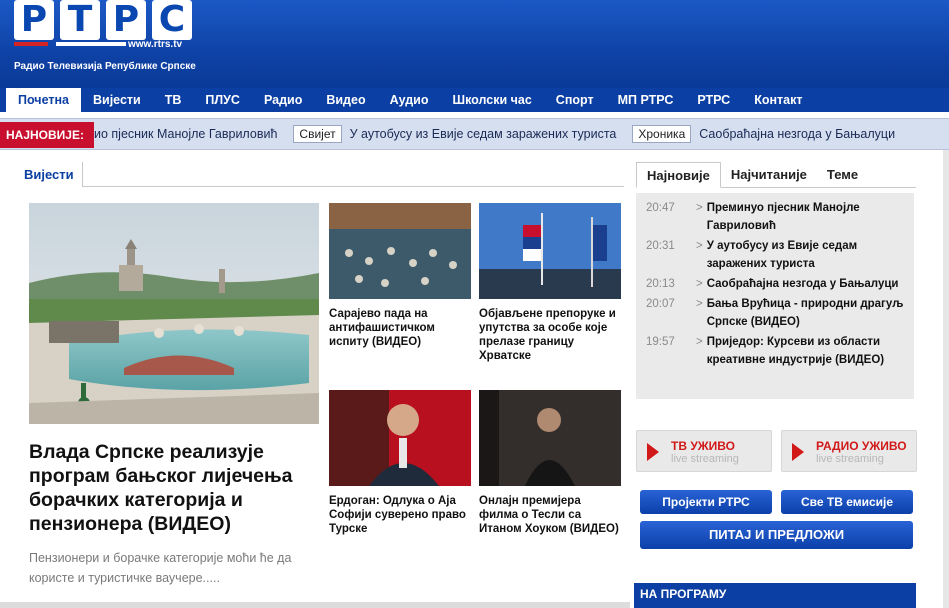 This screenshot has width=949, height=608. I want to click on nav-item-school: Школски час, so click(492, 100).